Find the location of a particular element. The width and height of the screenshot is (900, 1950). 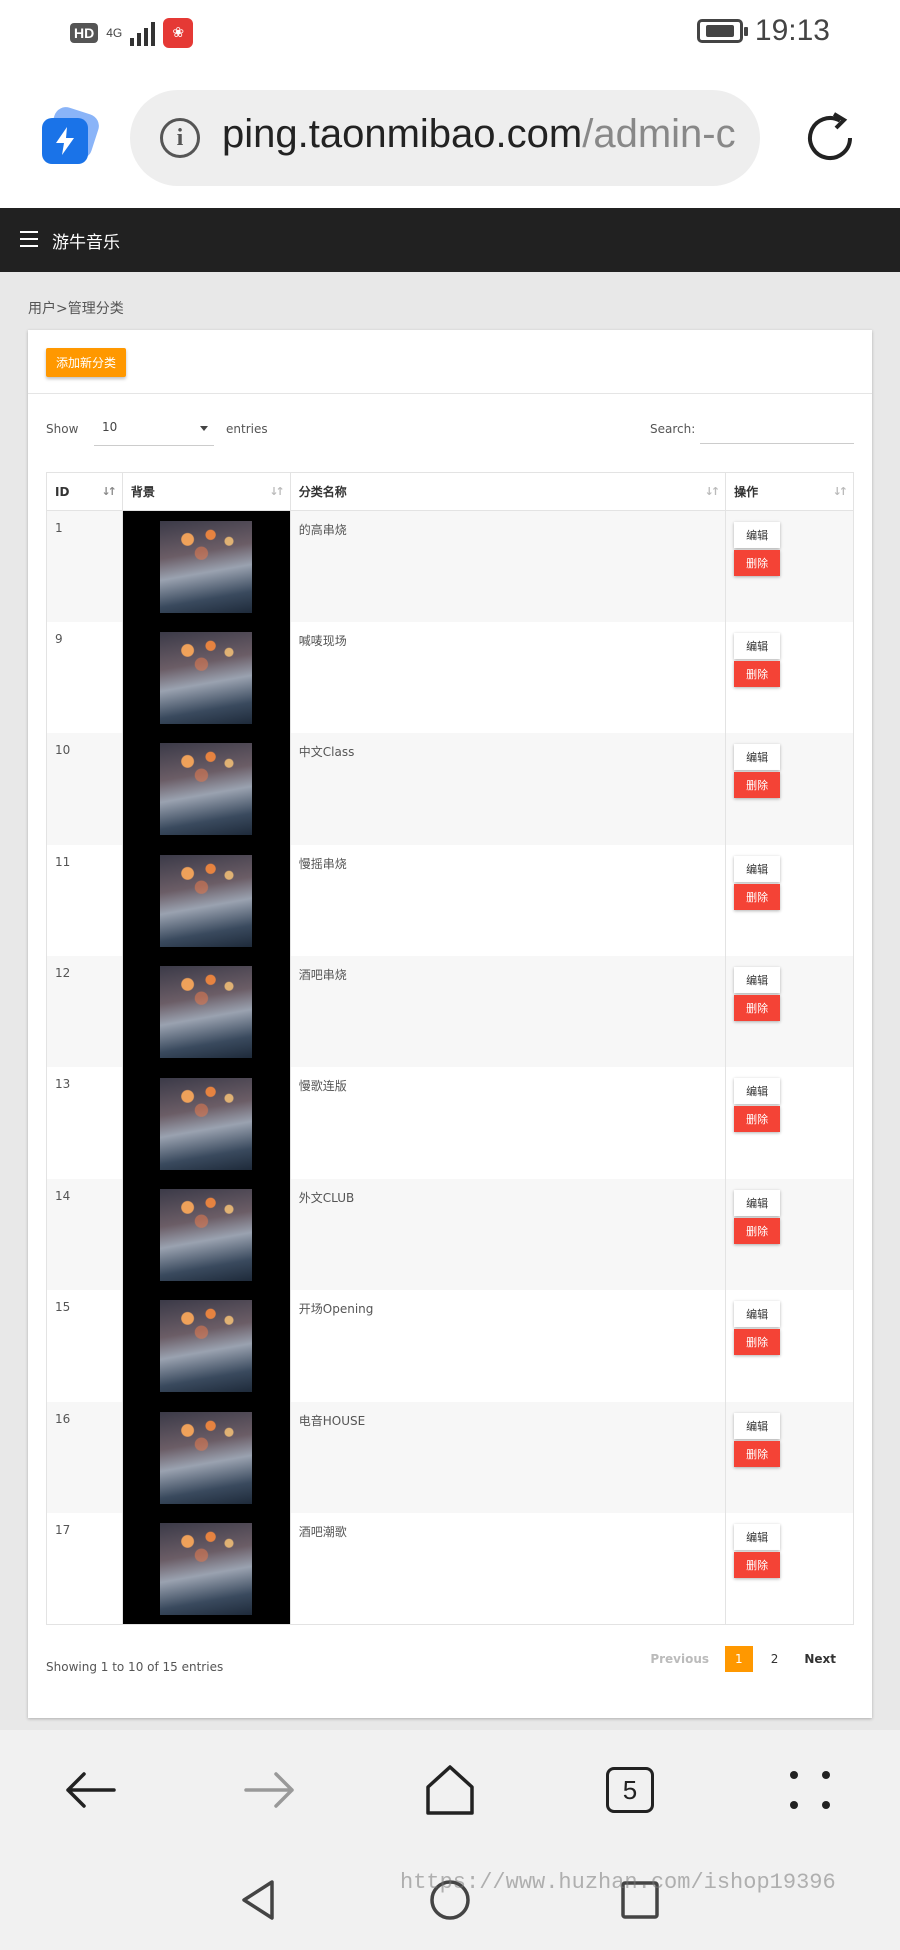

row-id: 10 is located at coordinates (63, 750).